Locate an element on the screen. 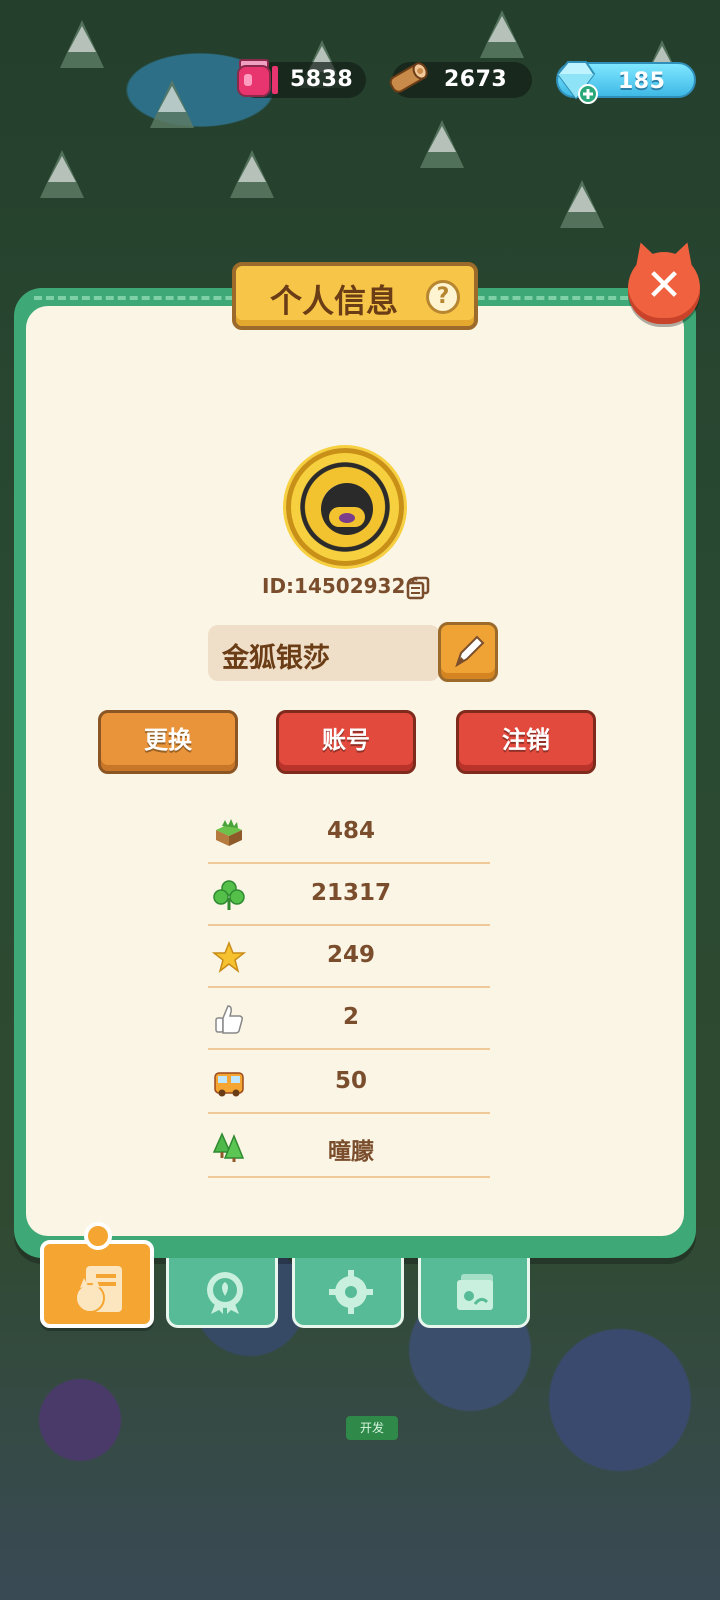 The image size is (720, 1600). bus-icon is located at coordinates (229, 1084).